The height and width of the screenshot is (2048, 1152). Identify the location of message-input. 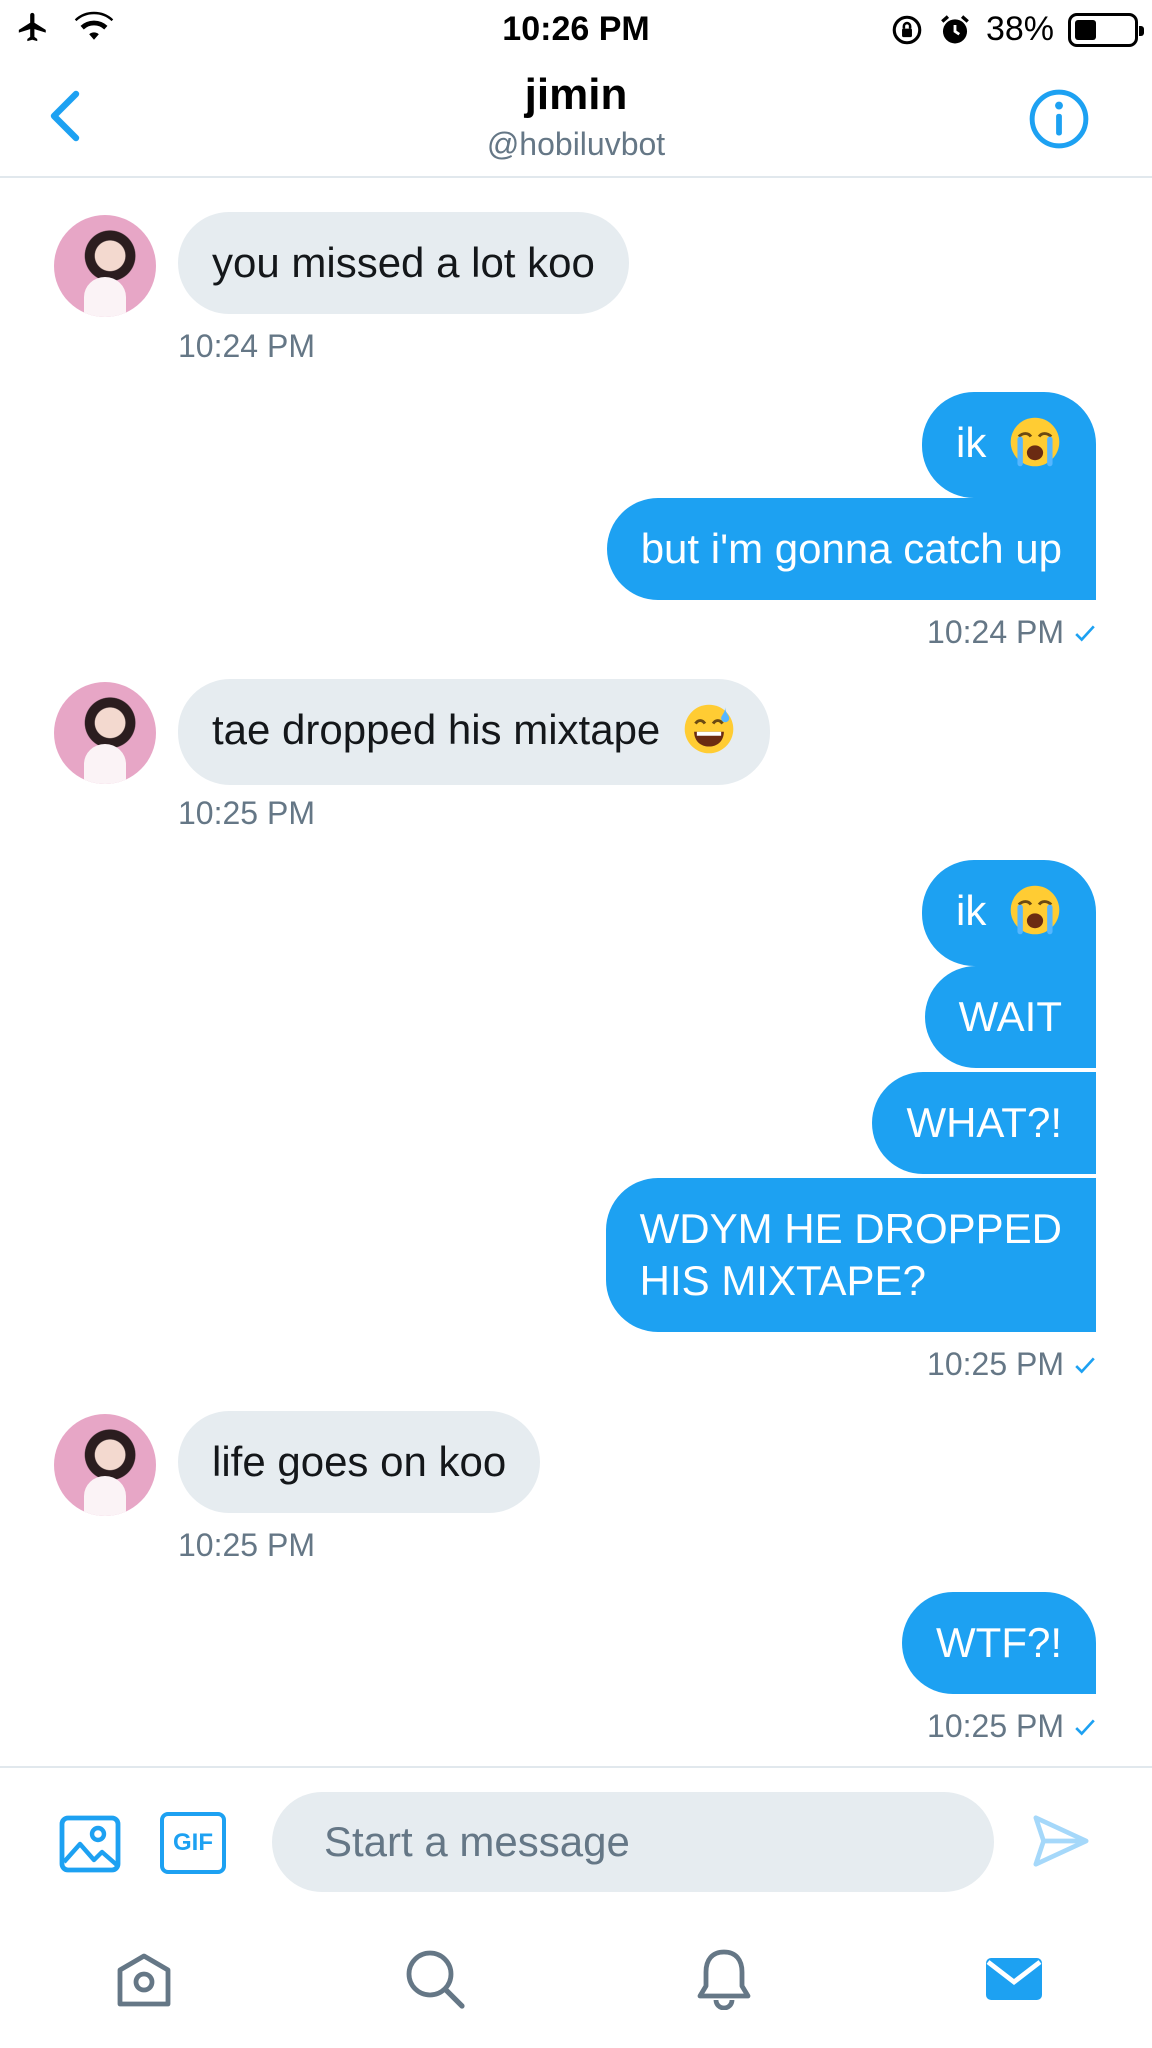
(633, 1842).